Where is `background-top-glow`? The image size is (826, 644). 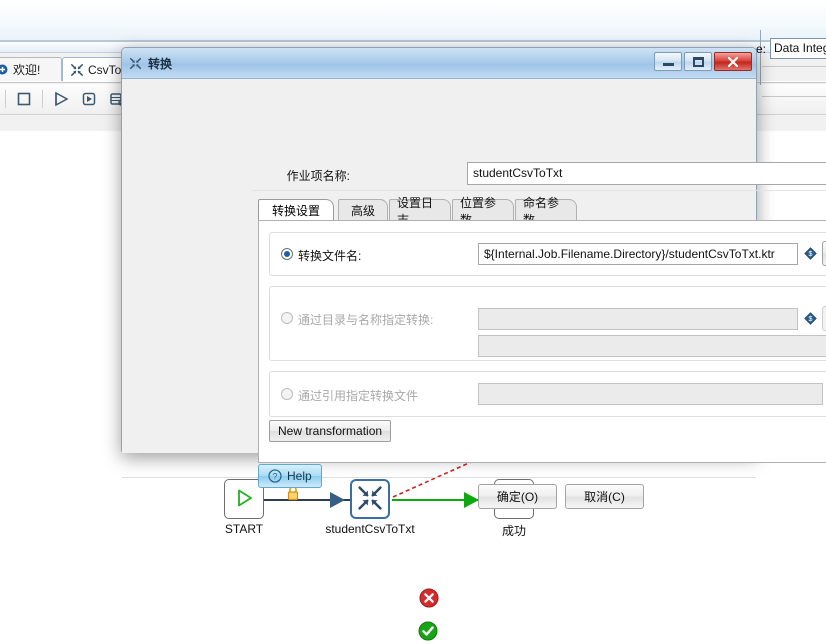 background-top-glow is located at coordinates (413, 20).